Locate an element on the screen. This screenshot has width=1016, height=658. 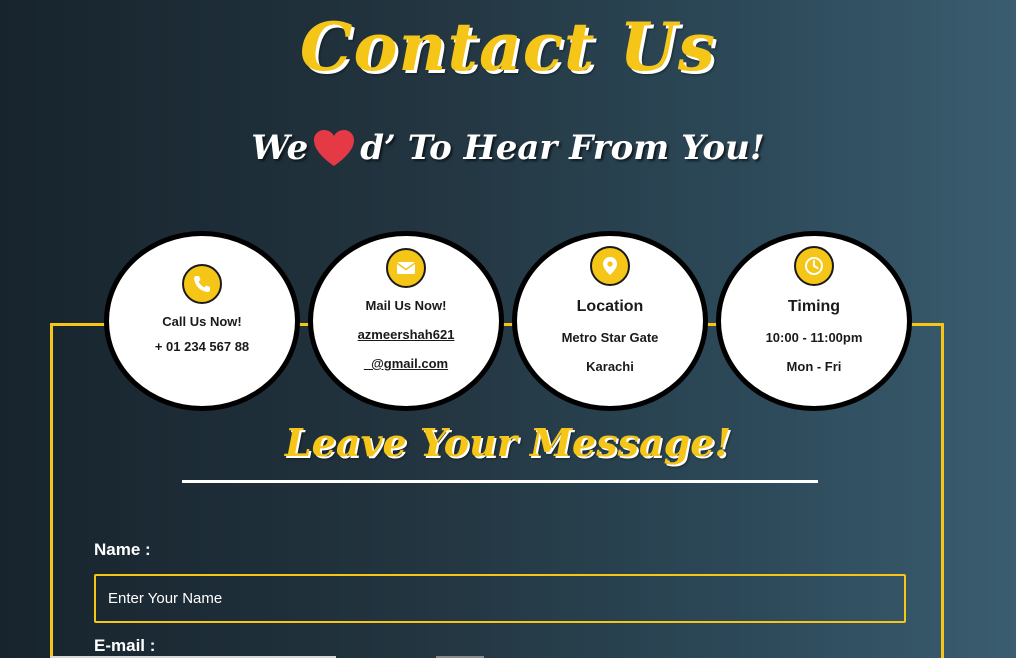
email-link-part2: _@gmail.com is located at coordinates (406, 363).